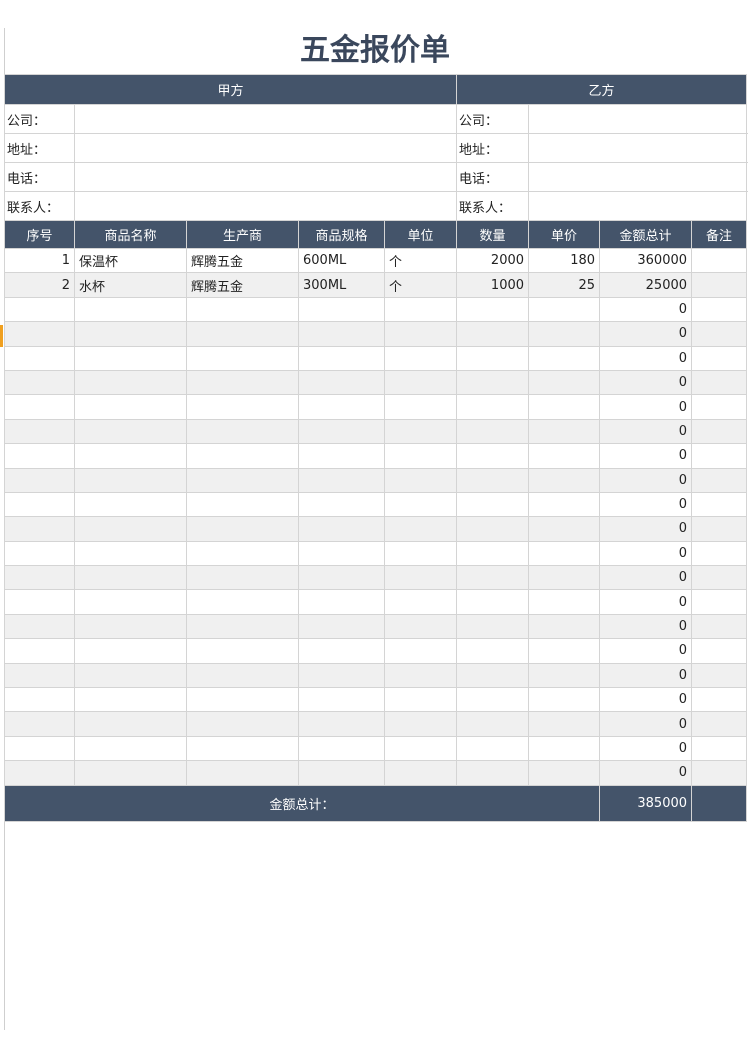  Describe the element at coordinates (646, 285) in the screenshot. I see `table-cell: 25000` at that location.